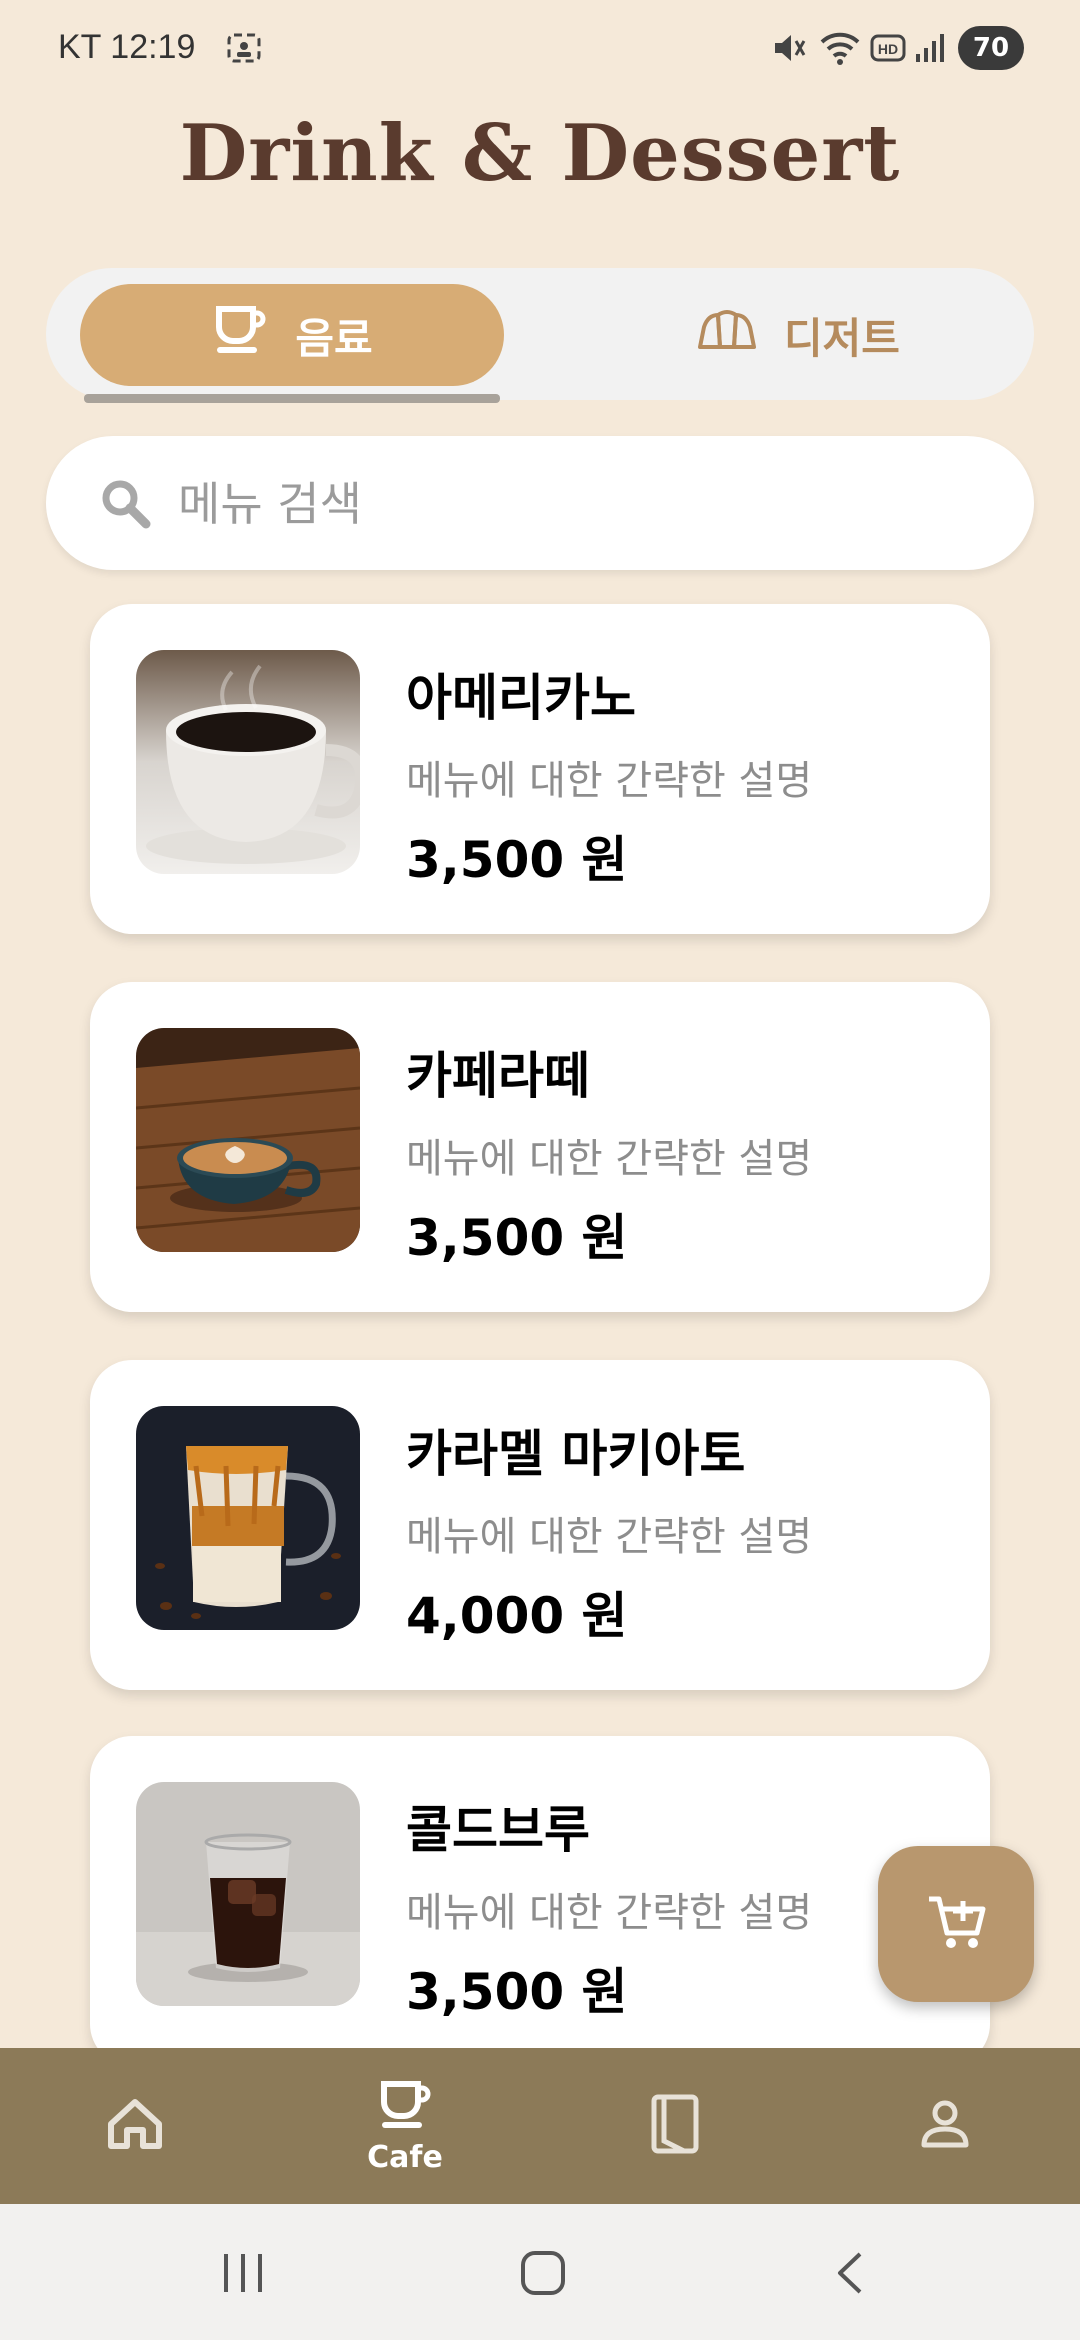 This screenshot has width=1080, height=2340. Describe the element at coordinates (840, 51) in the screenshot. I see `wifi-icon` at that location.